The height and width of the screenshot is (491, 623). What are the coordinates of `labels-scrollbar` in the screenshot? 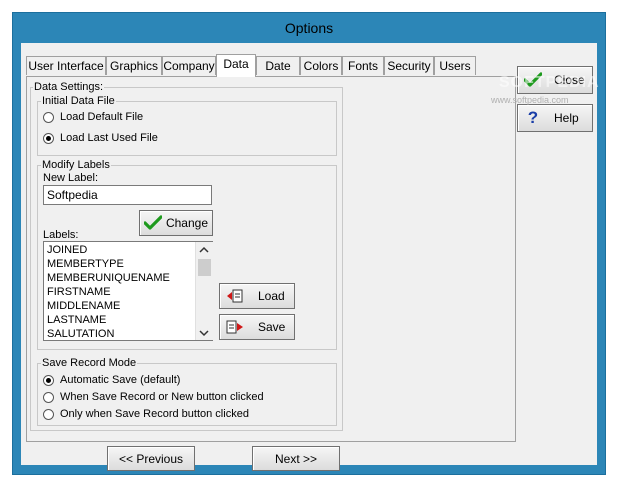 It's located at (204, 291).